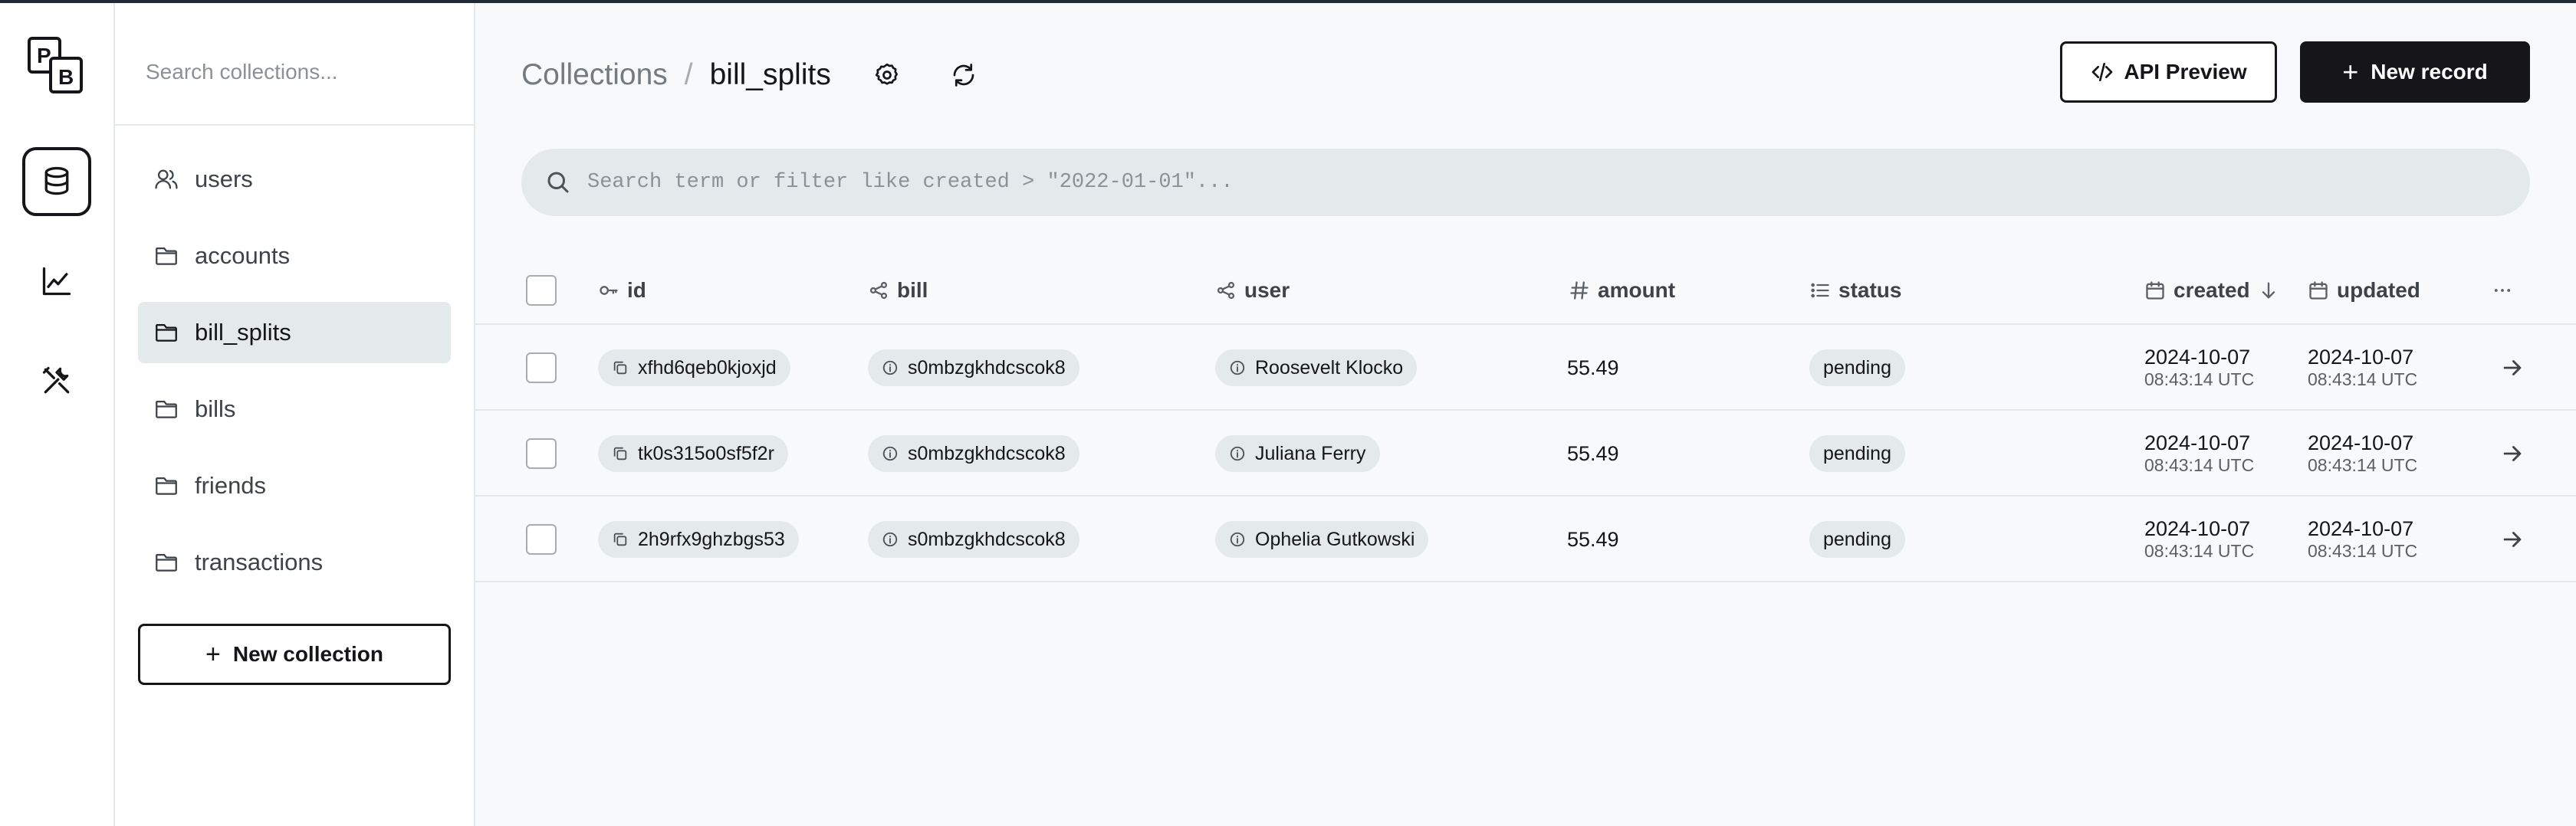  What do you see at coordinates (231, 485) in the screenshot?
I see `sidebar-item-label: friends` at bounding box center [231, 485].